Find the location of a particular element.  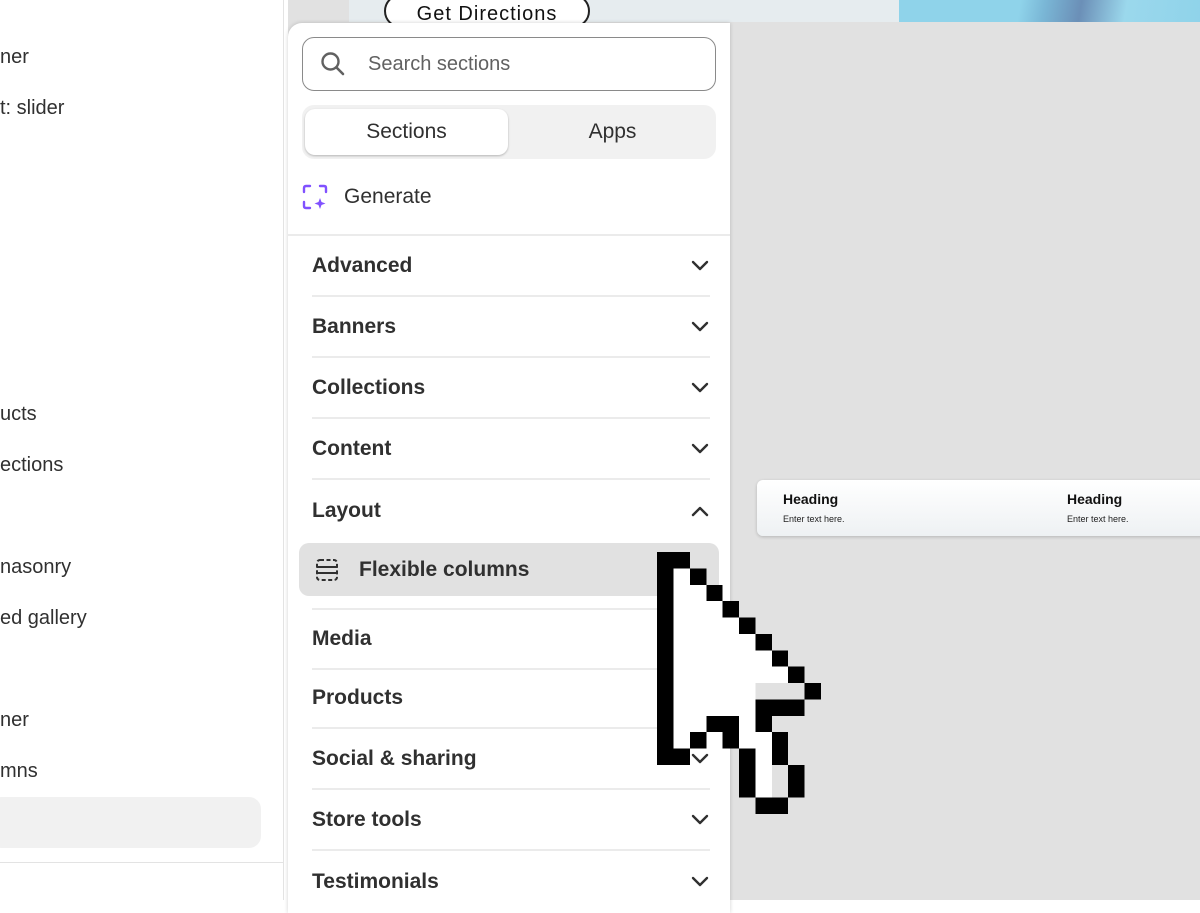

sidebar-item: mns is located at coordinates (19, 771).